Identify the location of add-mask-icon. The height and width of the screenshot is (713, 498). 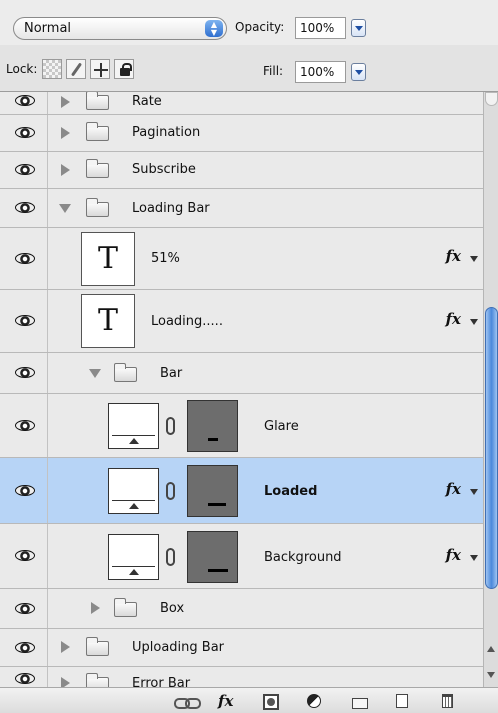
(271, 702).